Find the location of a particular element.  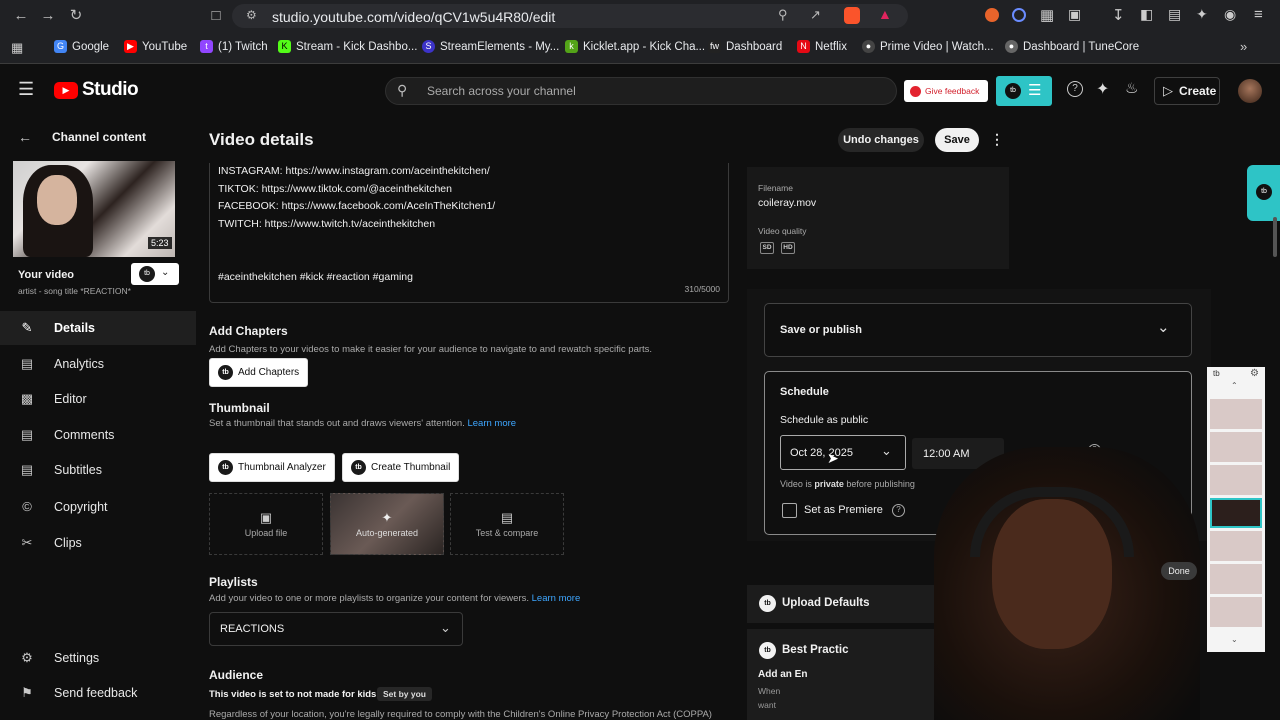

sparkle-icon: ✦ is located at coordinates (1102, 89).